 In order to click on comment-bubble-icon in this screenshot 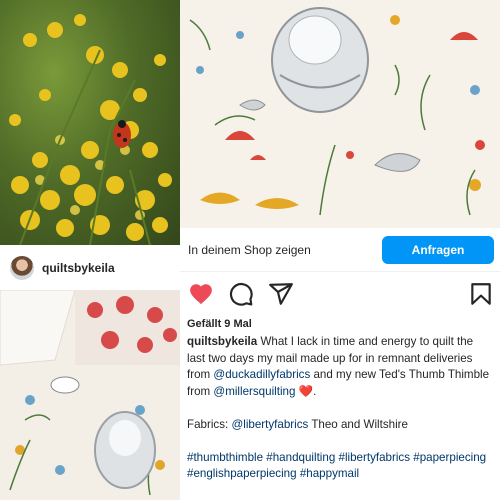, I will do `click(241, 294)`.